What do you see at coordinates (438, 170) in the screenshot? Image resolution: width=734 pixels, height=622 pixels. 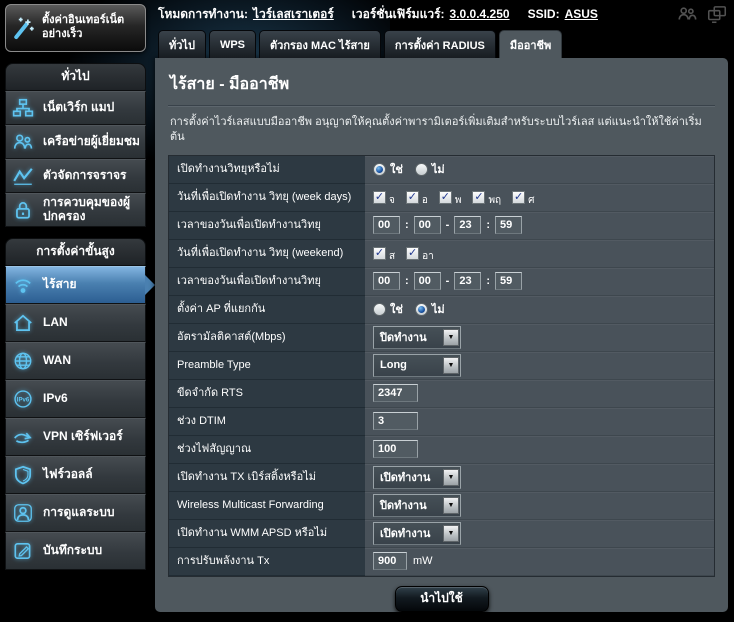 I see `enable-radio-radio-no-label: ไม่` at bounding box center [438, 170].